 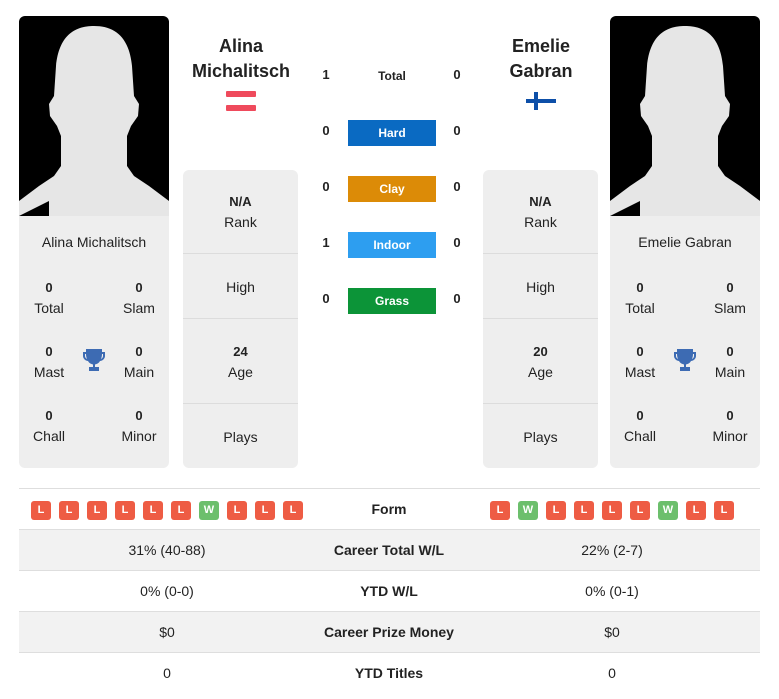 What do you see at coordinates (640, 298) in the screenshot?
I see `player-2-total: 0 Total` at bounding box center [640, 298].